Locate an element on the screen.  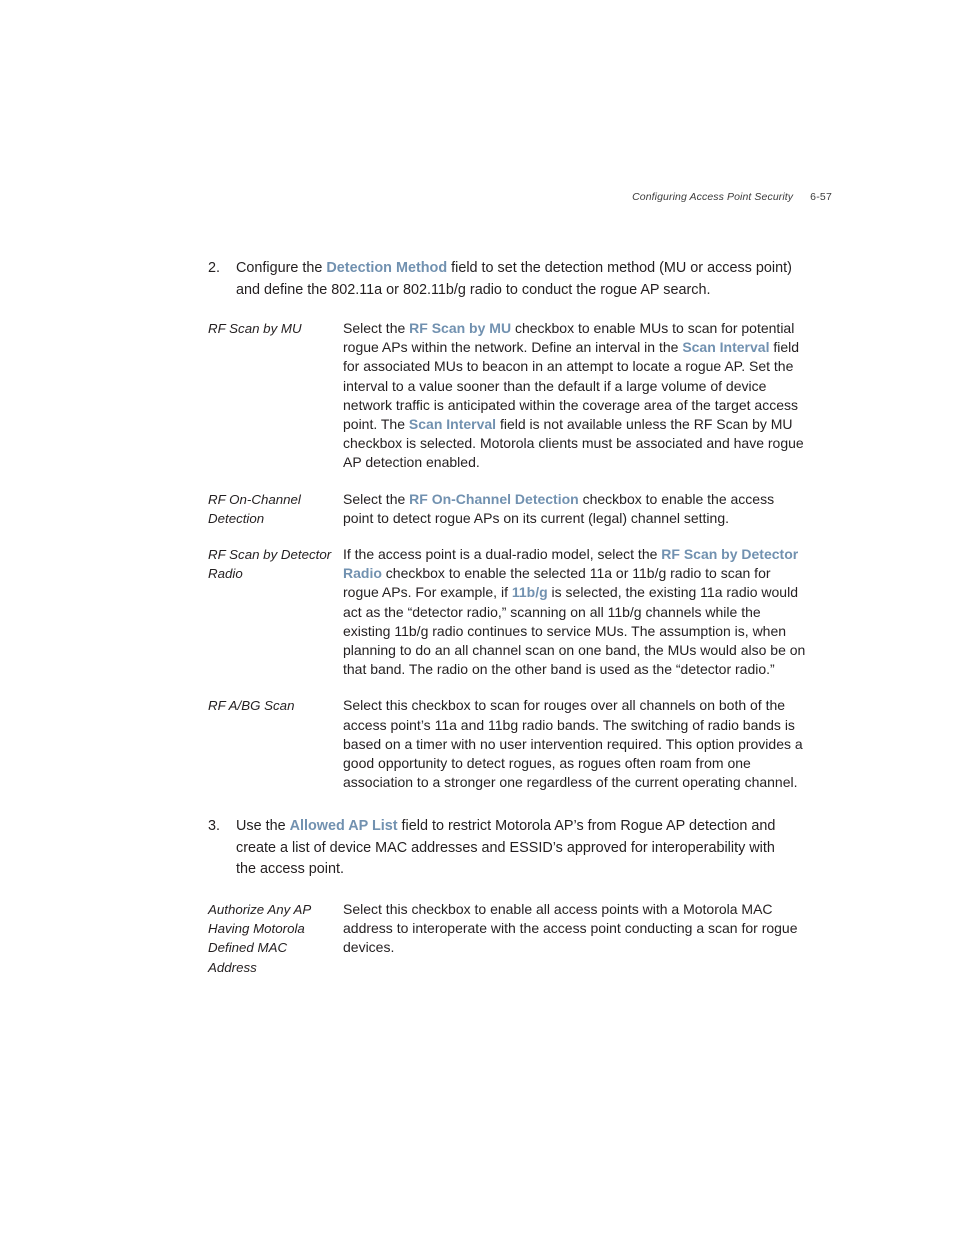
definition-term: RF Scan by MU is located at coordinates (255, 328).